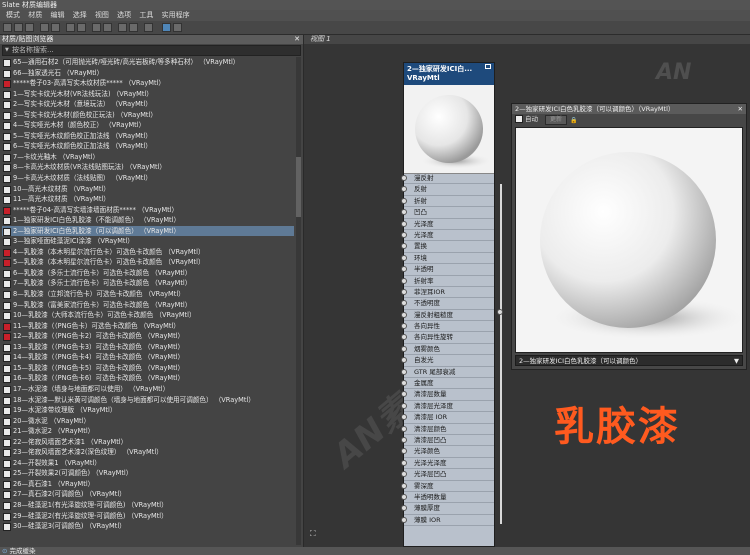 Image resolution: width=750 pixels, height=555 pixels. Describe the element at coordinates (122, 27) in the screenshot. I see `layout-icon` at that location.